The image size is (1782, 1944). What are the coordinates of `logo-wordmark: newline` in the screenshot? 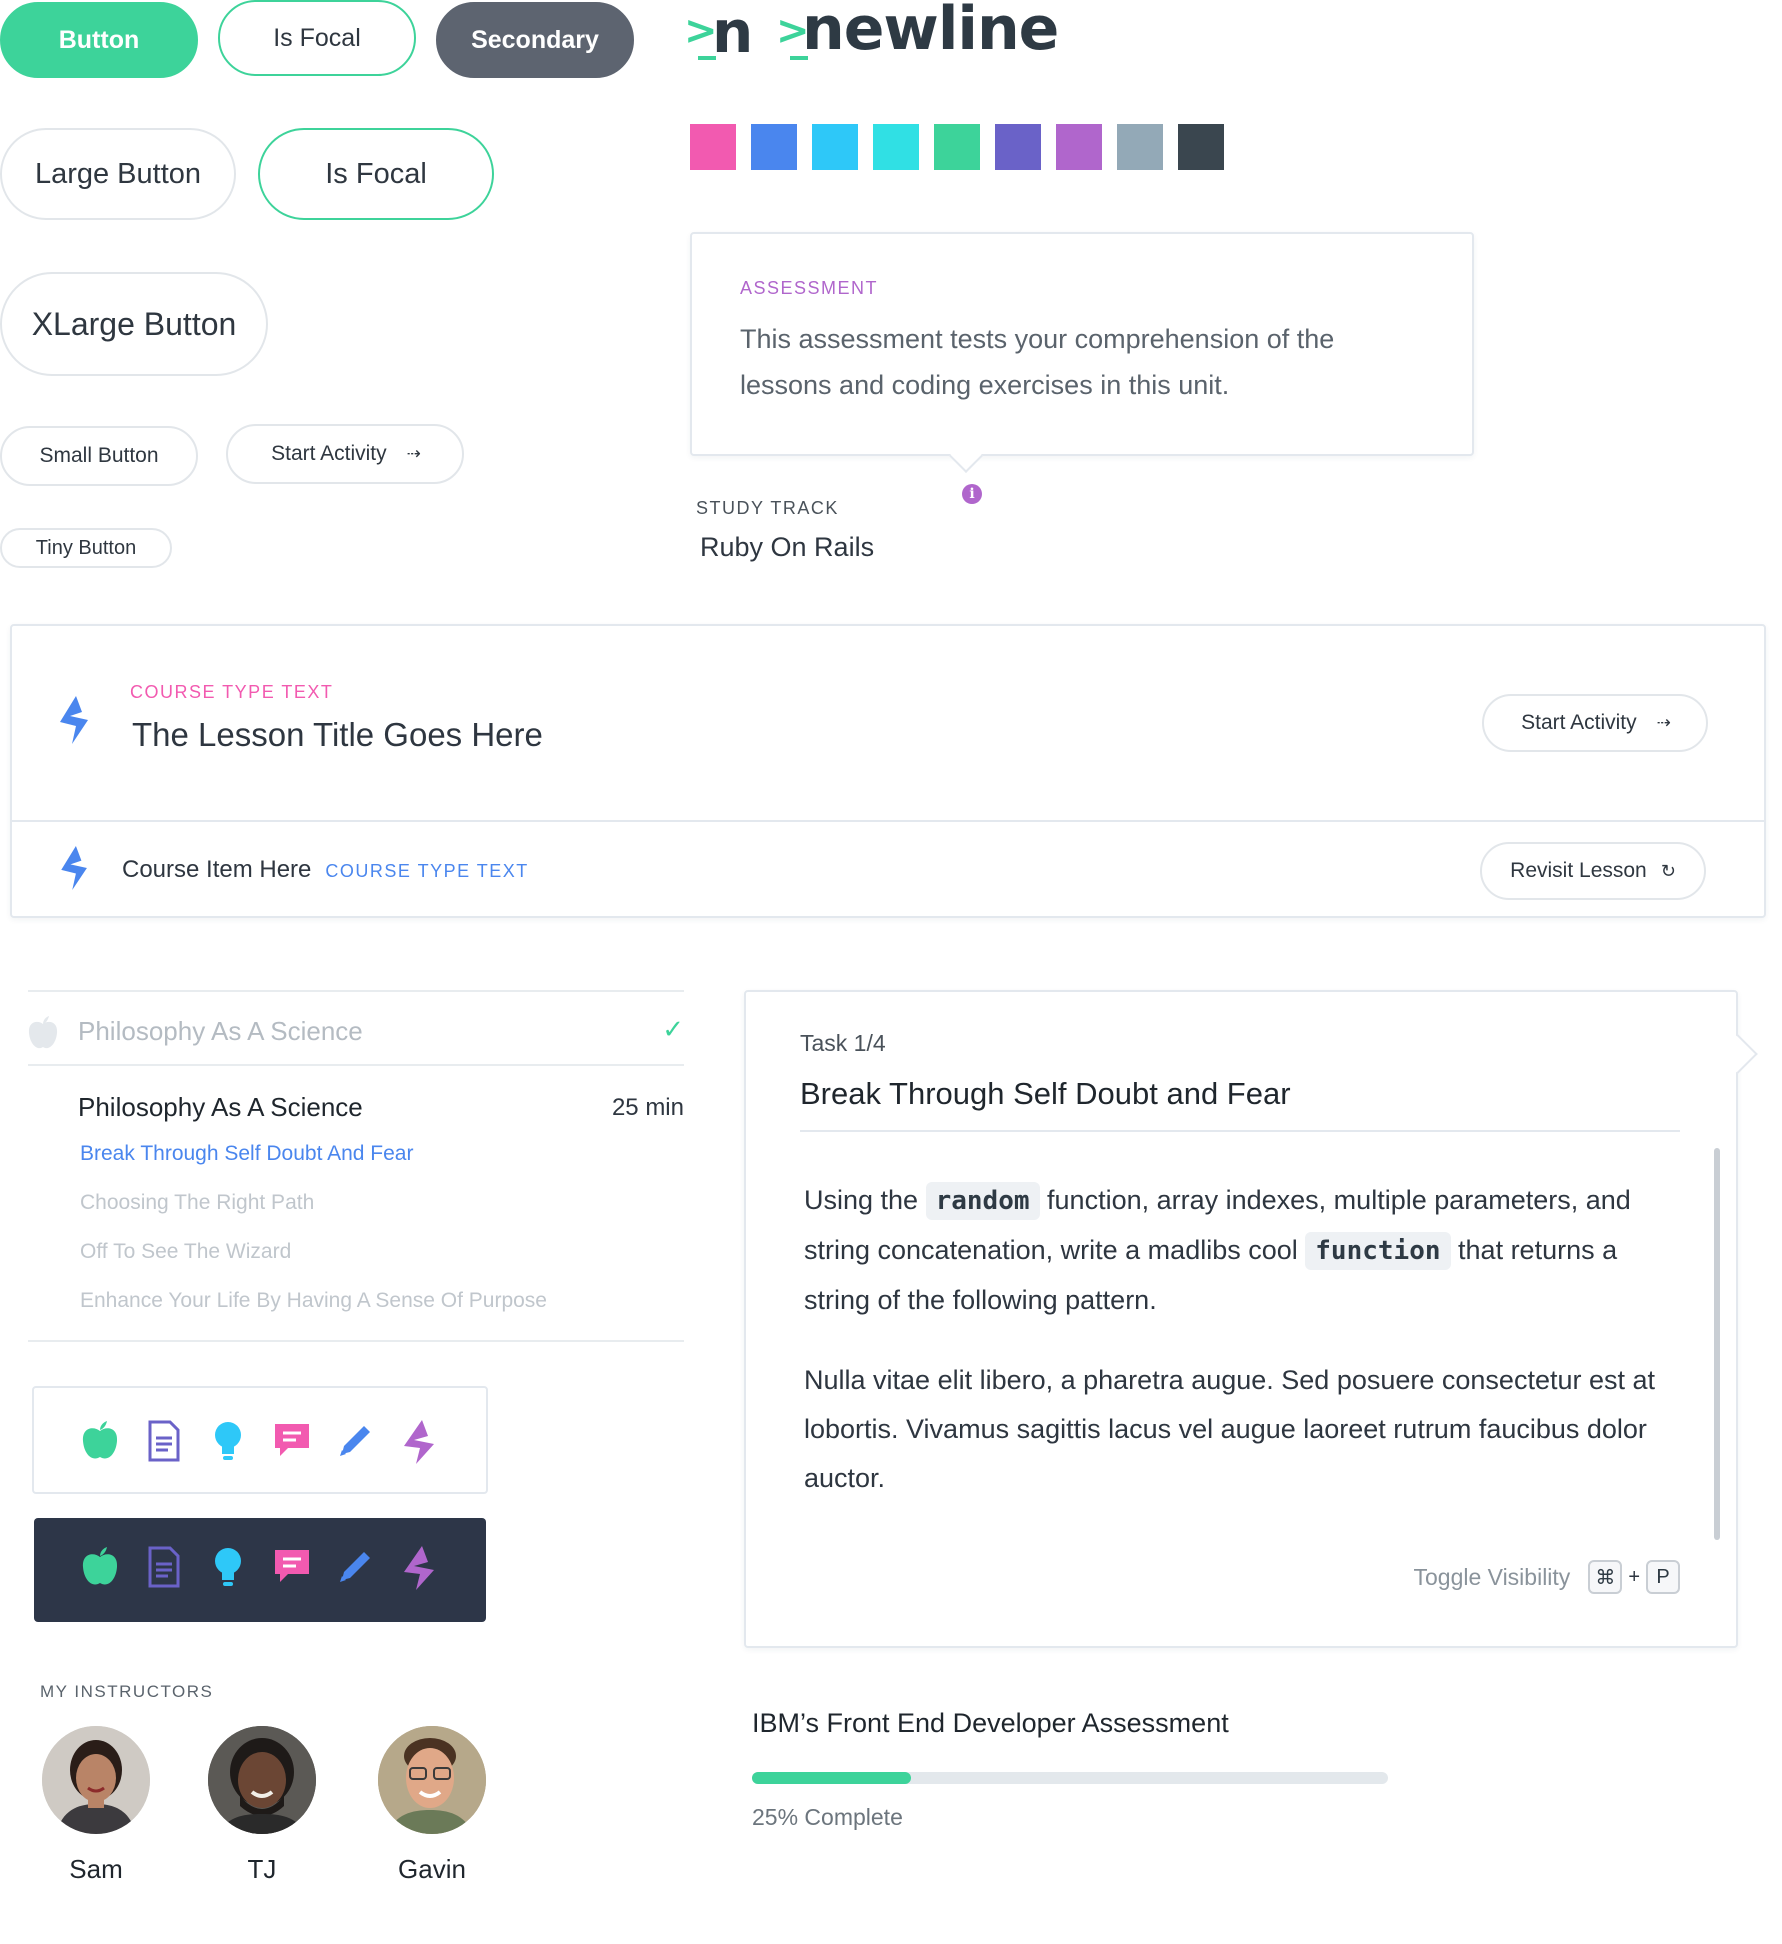 It's located at (930, 32).